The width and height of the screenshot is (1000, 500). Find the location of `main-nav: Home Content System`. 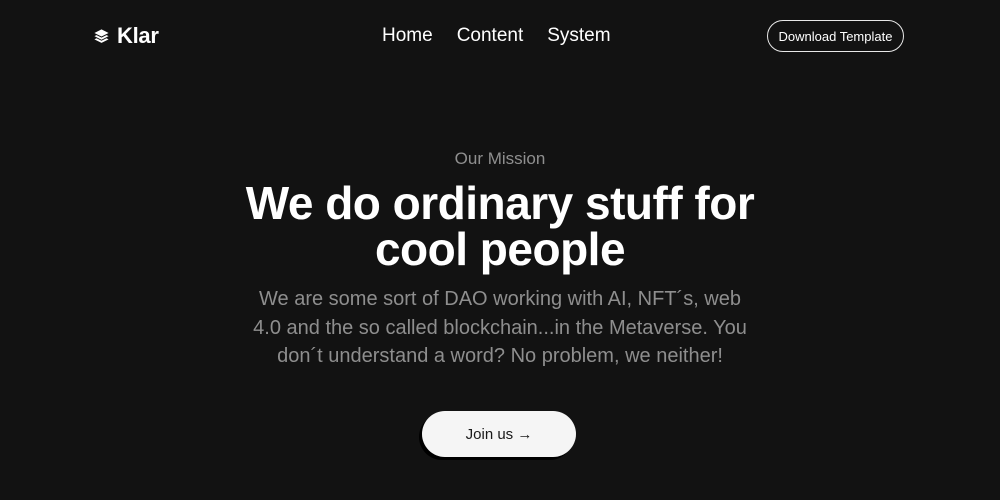

main-nav: Home Content System is located at coordinates (496, 36).